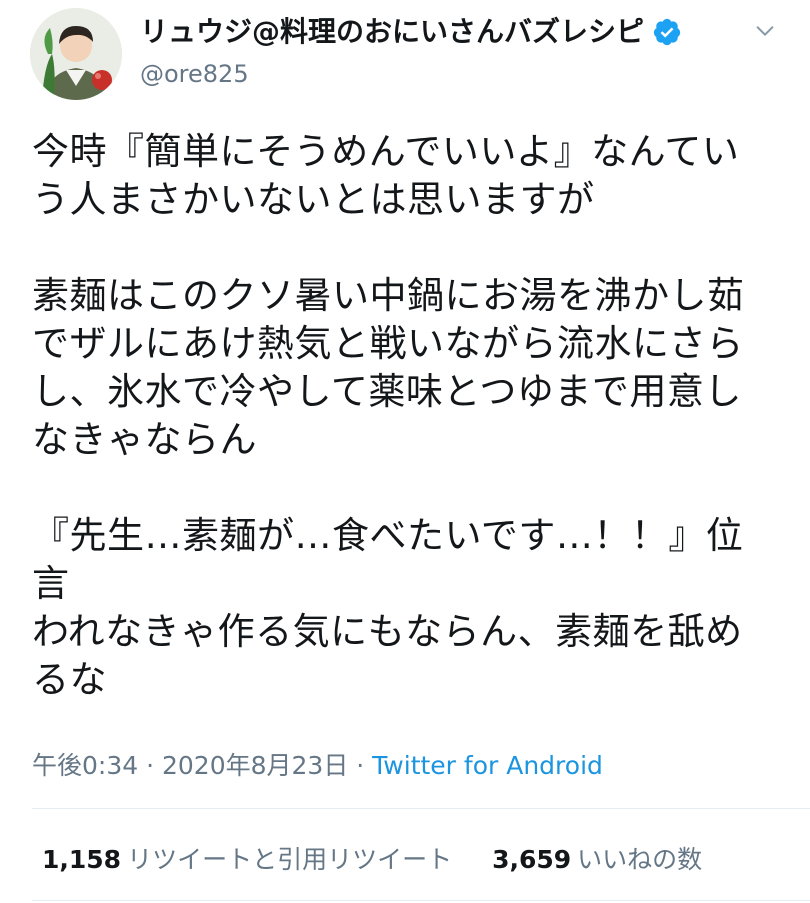 Image resolution: width=810 pixels, height=903 pixels. Describe the element at coordinates (144, 439) in the screenshot. I see `tweet-line: なきゃならん` at that location.